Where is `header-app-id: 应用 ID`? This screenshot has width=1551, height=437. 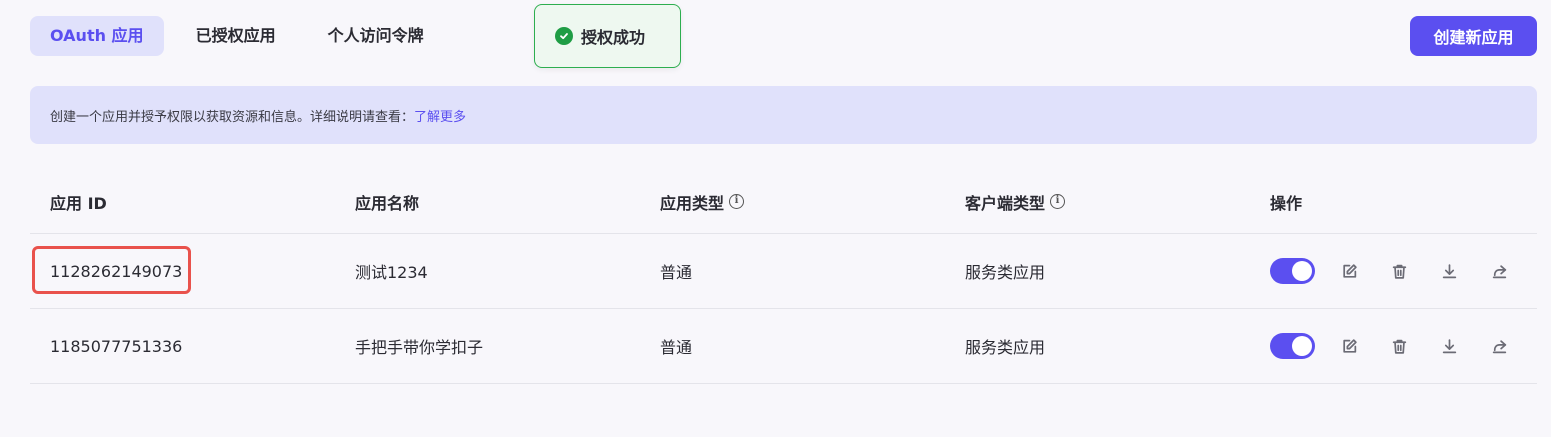 header-app-id: 应用 ID is located at coordinates (78, 203).